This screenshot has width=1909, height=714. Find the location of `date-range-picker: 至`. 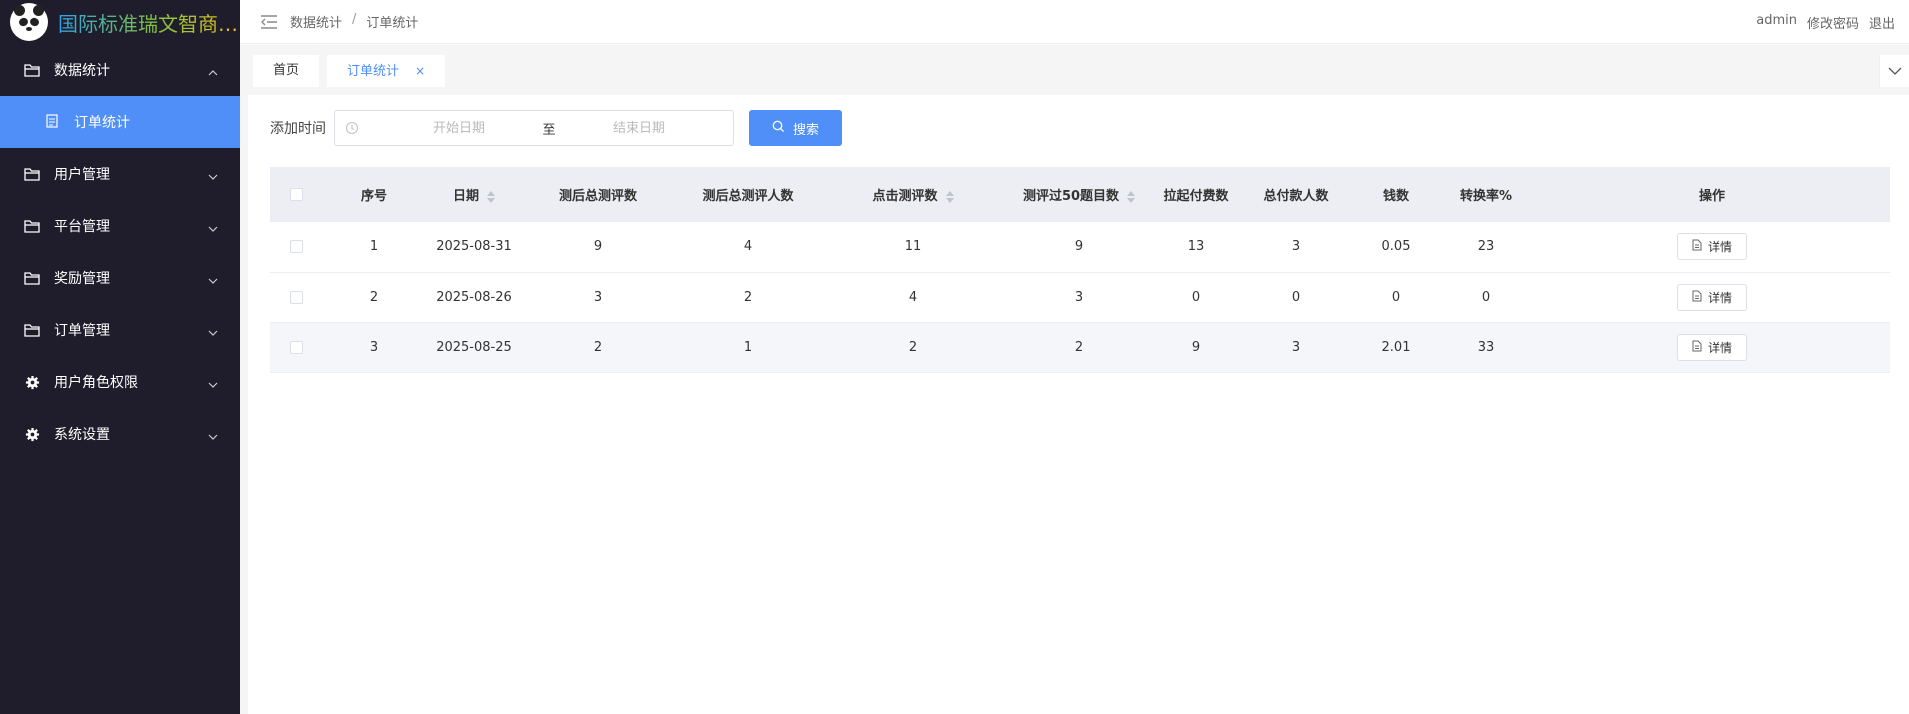

date-range-picker: 至 is located at coordinates (534, 128).